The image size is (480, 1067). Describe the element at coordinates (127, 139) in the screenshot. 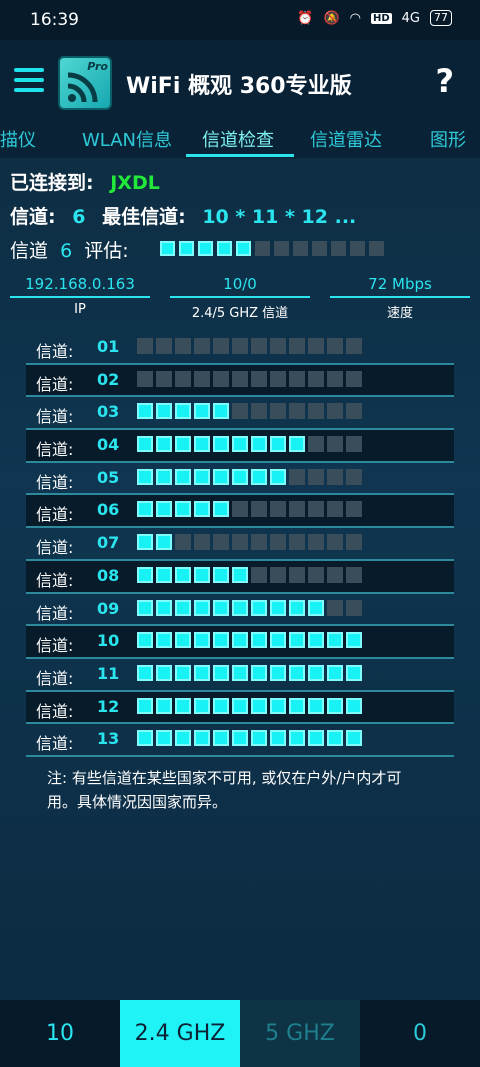

I see `tab-wlan-info: WLAN信息` at that location.